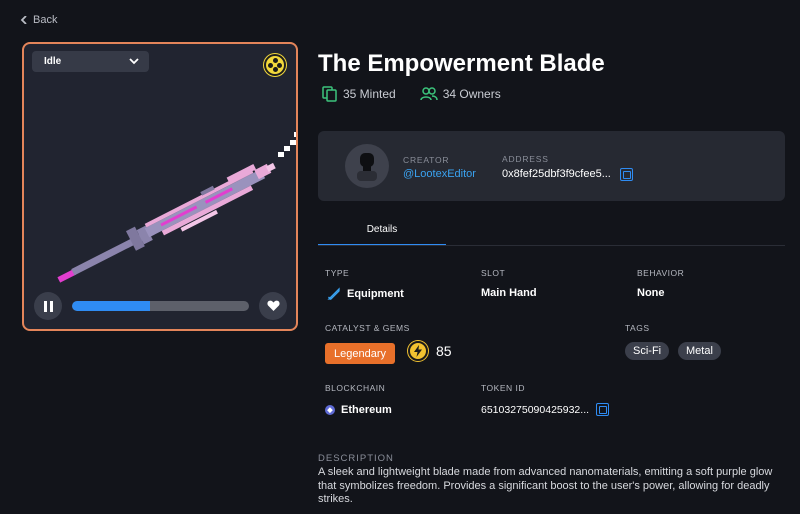 This screenshot has height=514, width=800. Describe the element at coordinates (509, 293) in the screenshot. I see `slot-value: Main Hand` at that location.